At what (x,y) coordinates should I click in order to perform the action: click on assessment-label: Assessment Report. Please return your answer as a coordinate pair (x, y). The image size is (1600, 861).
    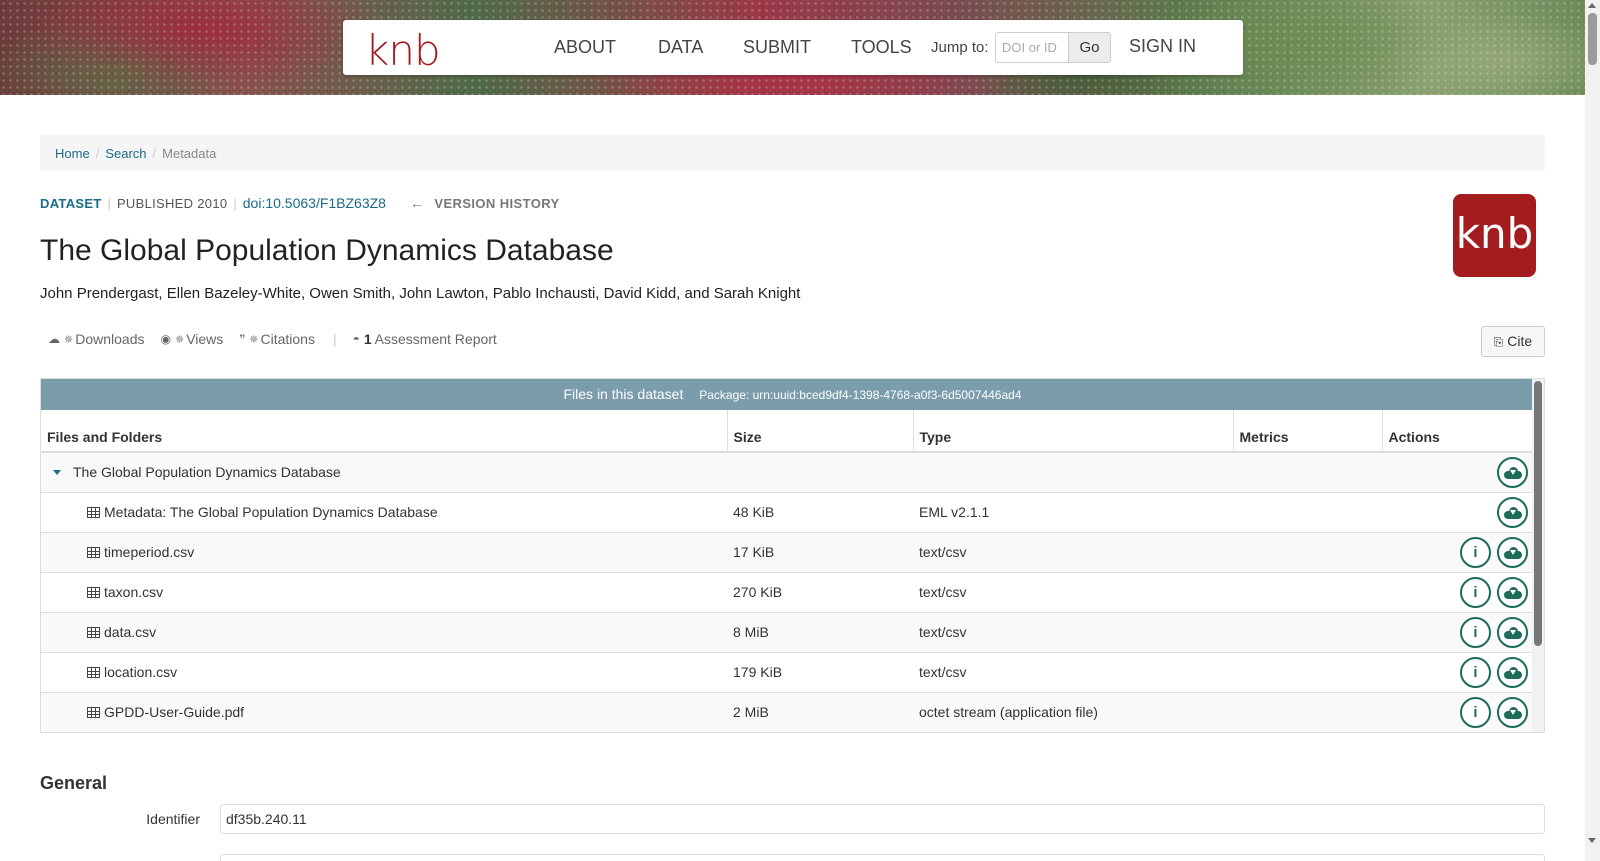
    Looking at the image, I should click on (435, 339).